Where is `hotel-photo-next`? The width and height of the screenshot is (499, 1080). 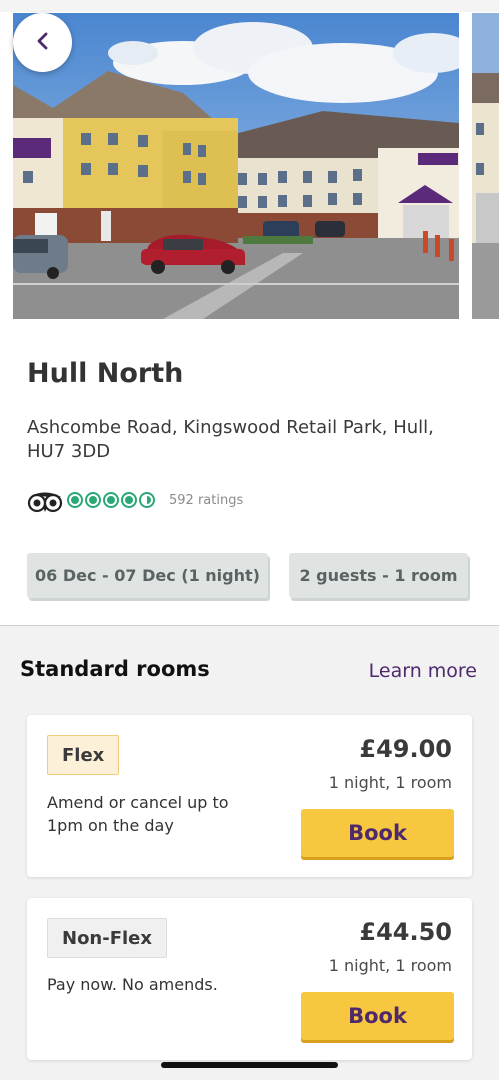
hotel-photo-next is located at coordinates (485, 166).